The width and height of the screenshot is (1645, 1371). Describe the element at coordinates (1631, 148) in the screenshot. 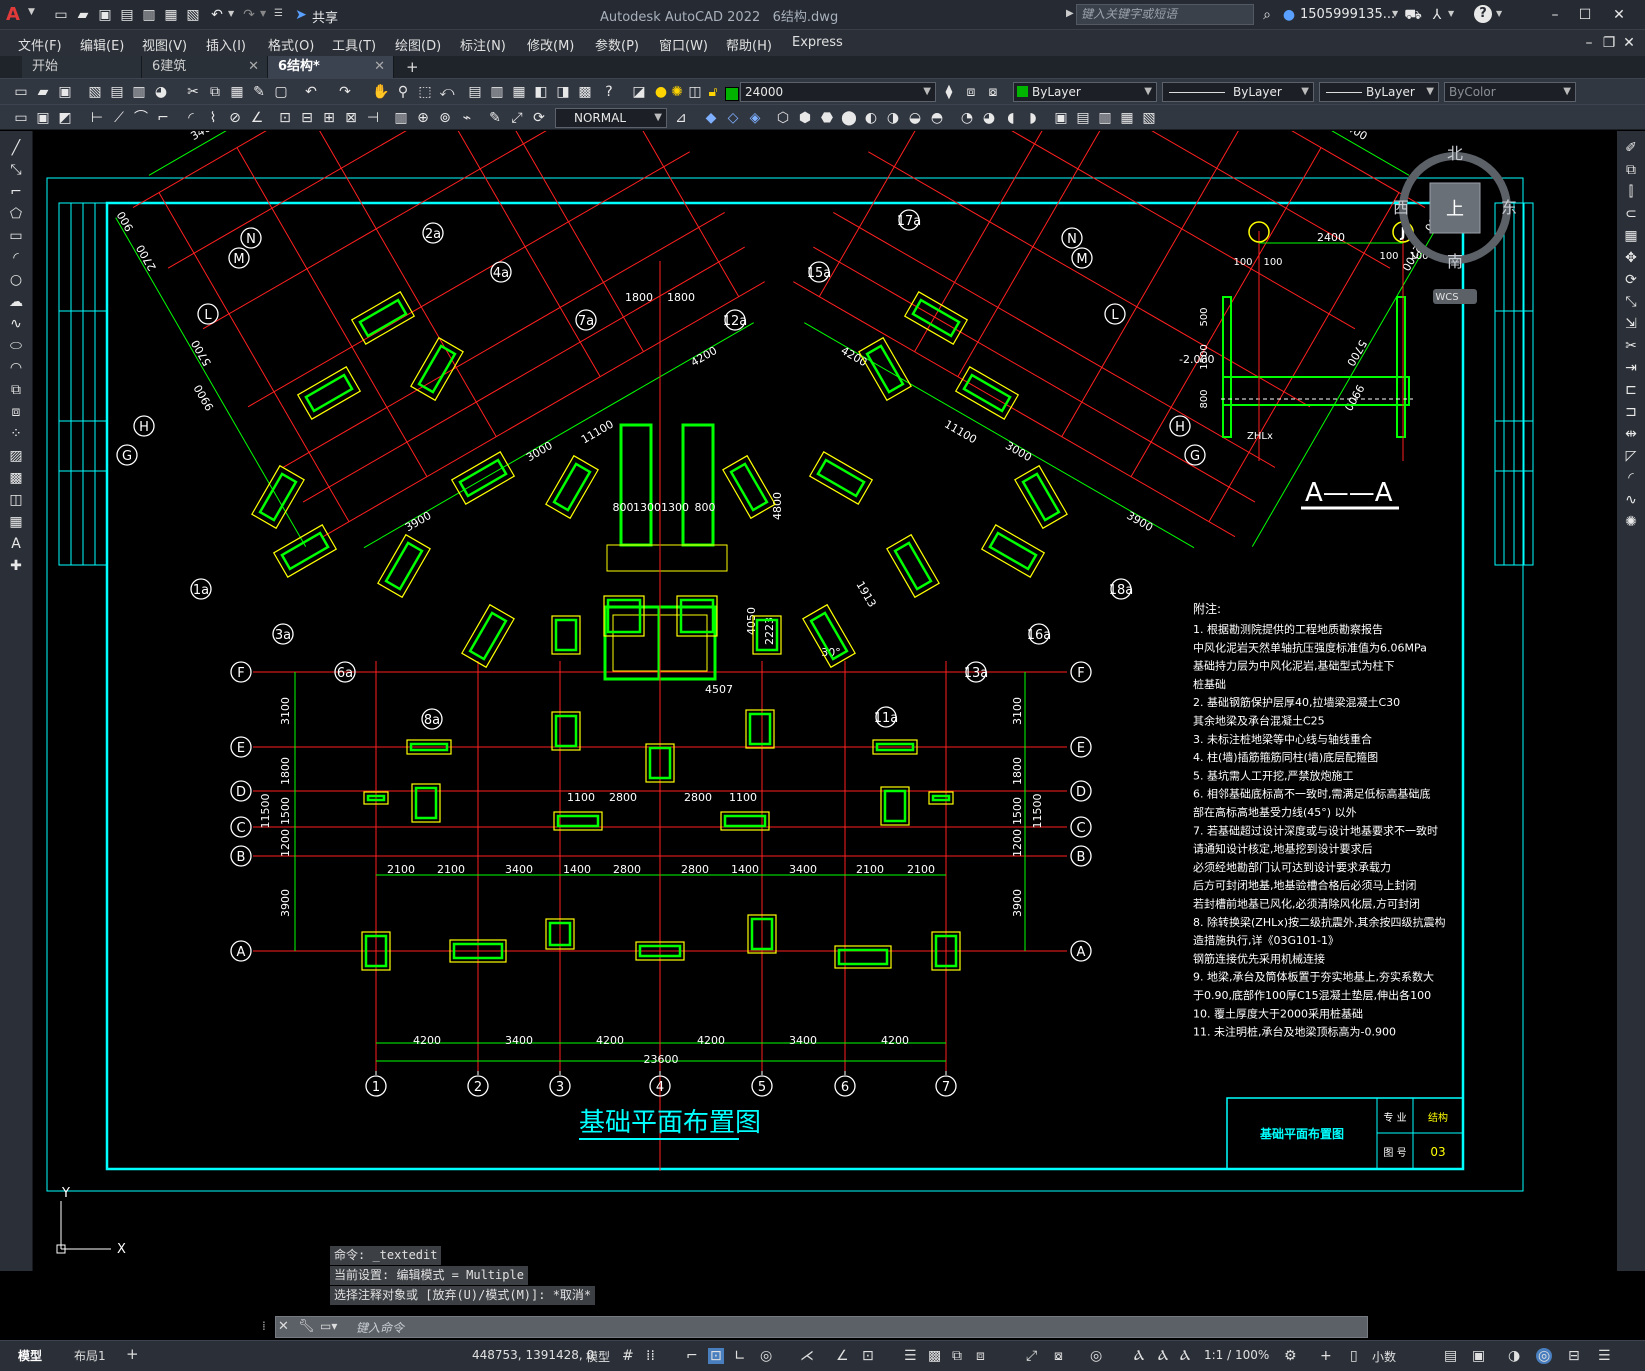

I see `erase-icon: ✐` at that location.